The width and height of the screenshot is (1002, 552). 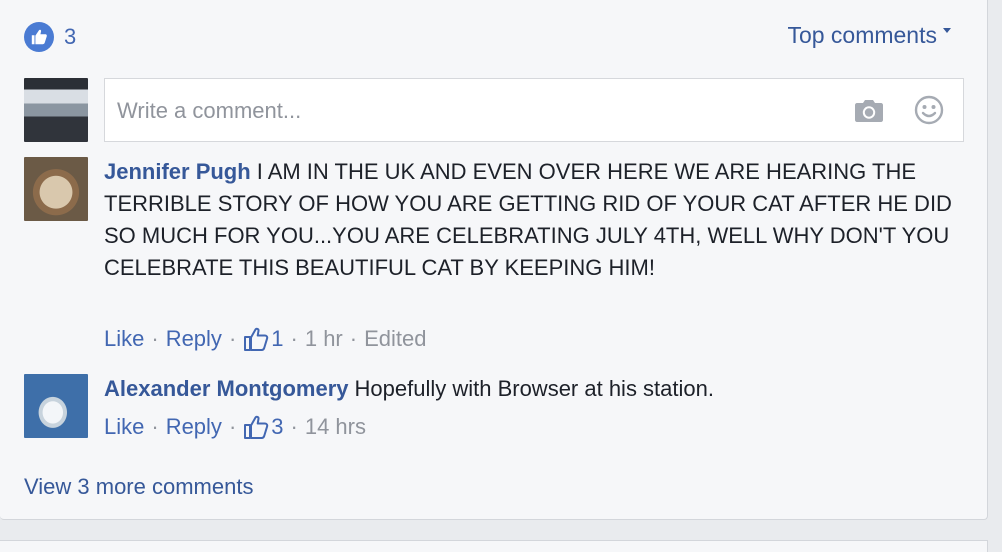 I want to click on comment-actions: Like · Reply · 1 · 1 hr · Edited, so click(x=265, y=339).